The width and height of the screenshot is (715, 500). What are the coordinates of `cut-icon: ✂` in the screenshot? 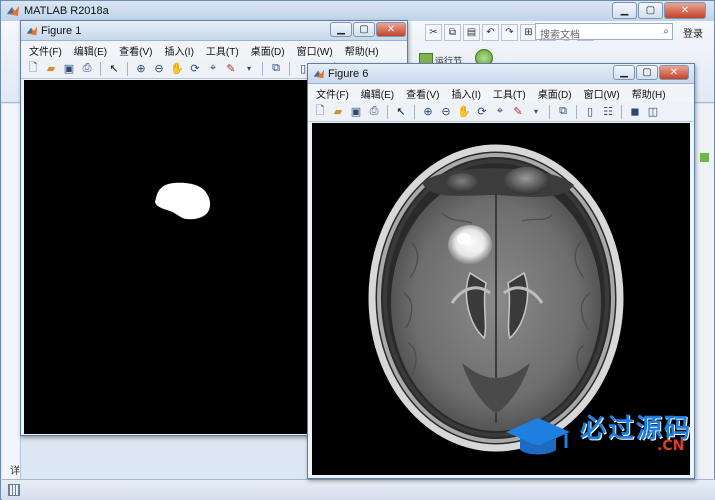 It's located at (433, 32).